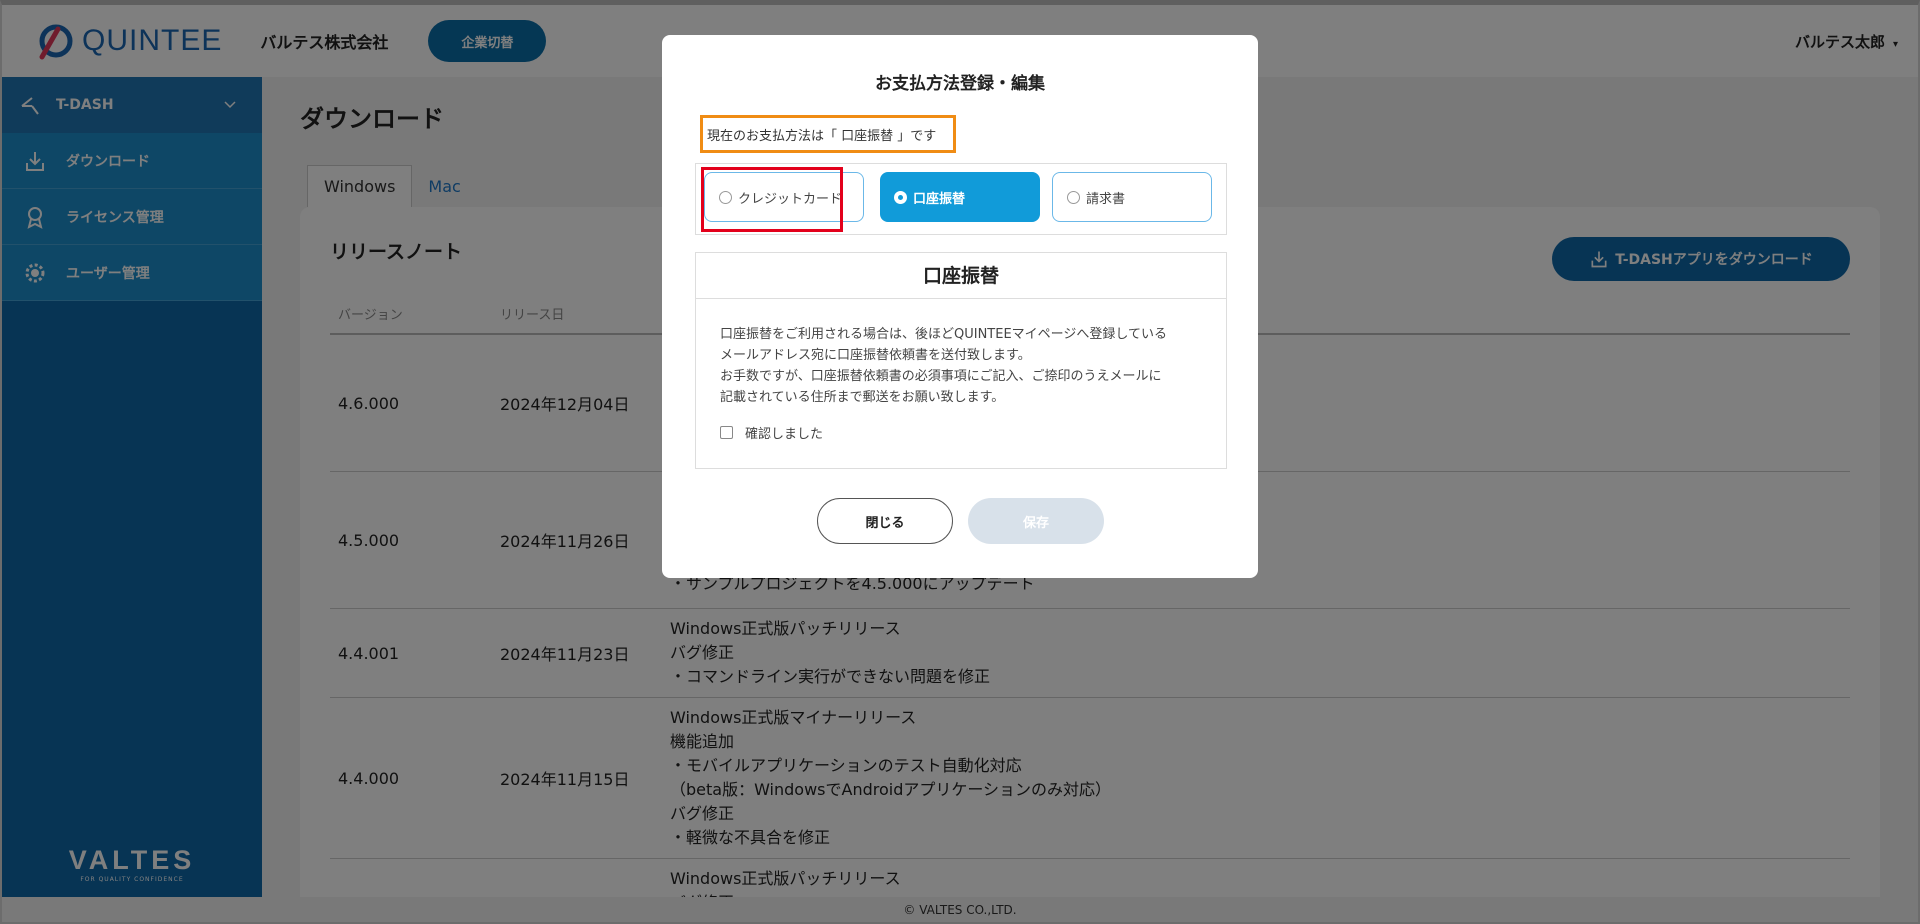  I want to click on info-title: 口座振替, so click(961, 276).